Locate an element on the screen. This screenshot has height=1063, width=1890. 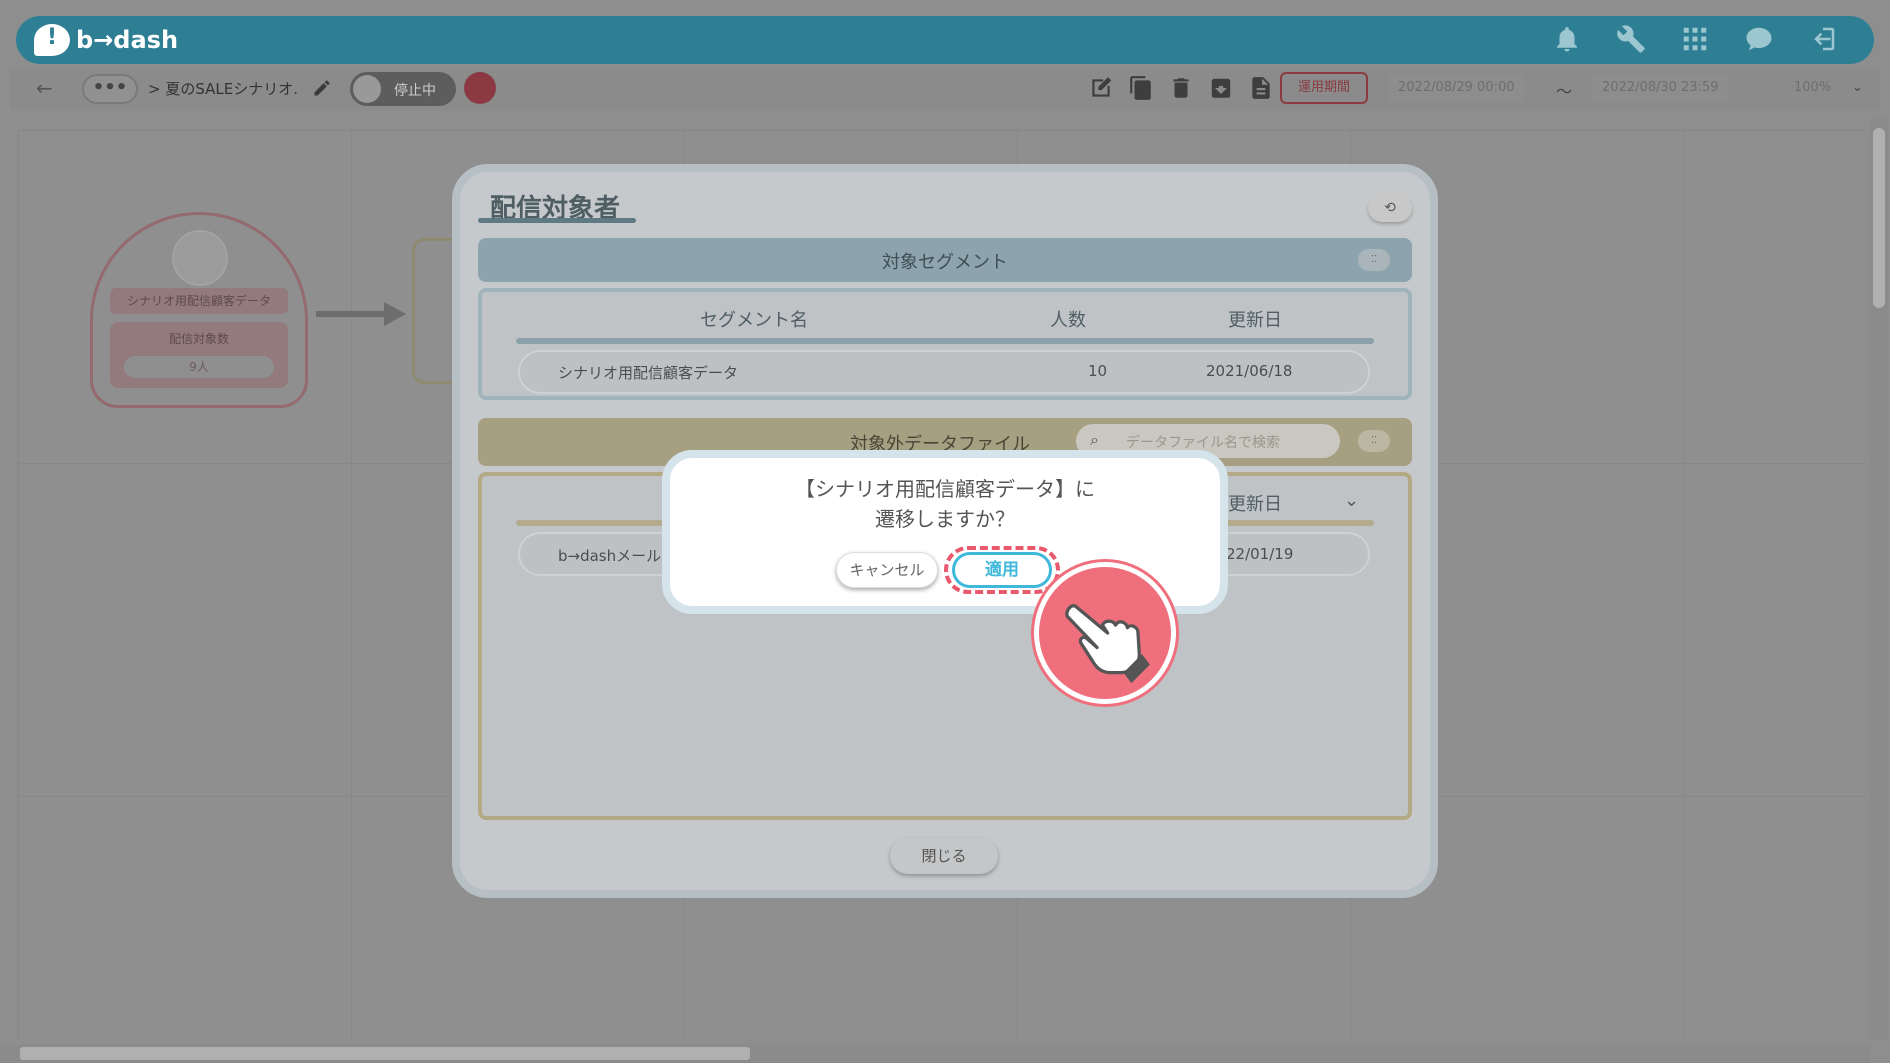
sort-chevron-down-icon: ⌄ is located at coordinates (1351, 500).